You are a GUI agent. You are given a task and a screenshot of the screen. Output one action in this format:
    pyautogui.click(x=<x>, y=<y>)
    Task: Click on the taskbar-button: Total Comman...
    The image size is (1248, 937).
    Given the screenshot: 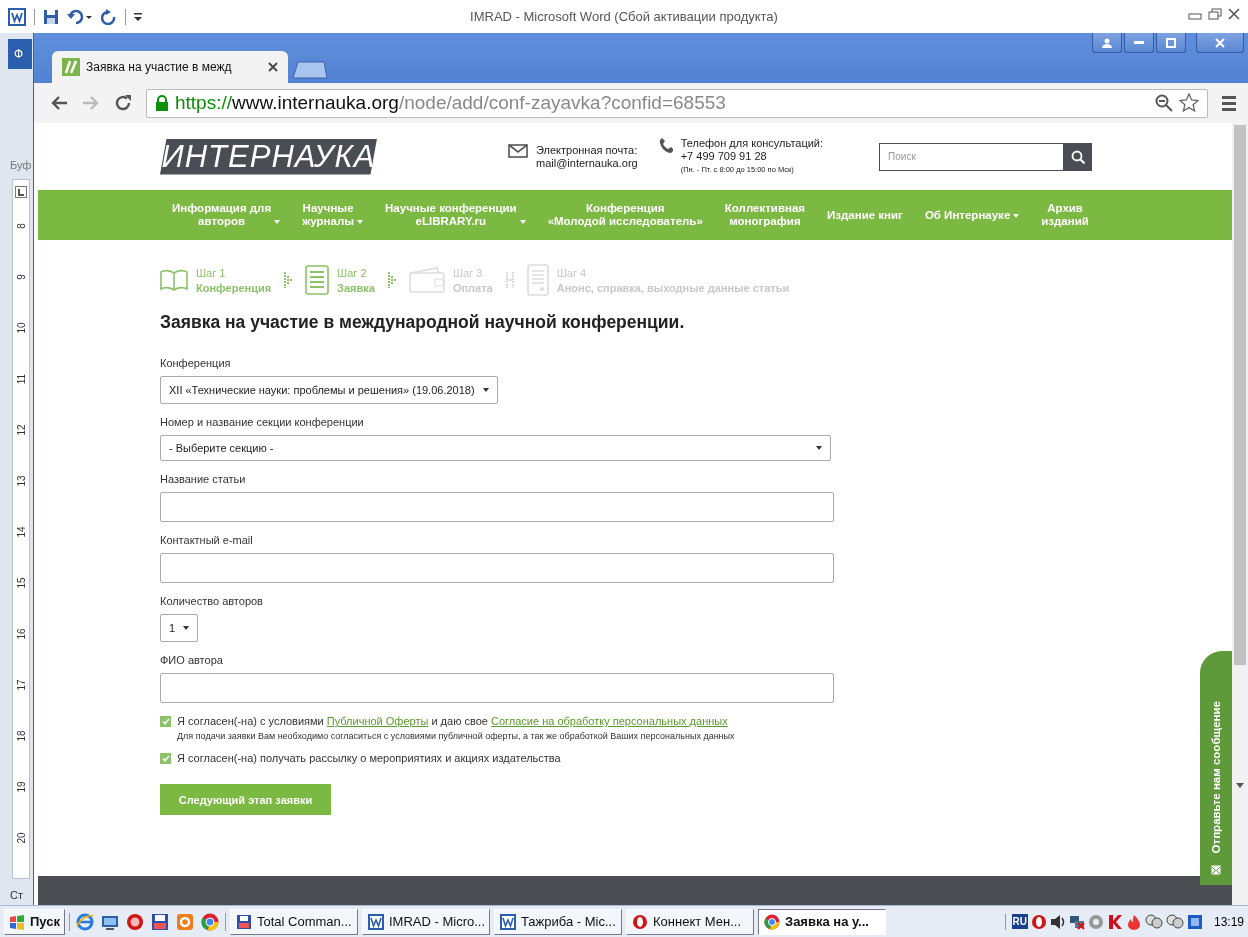 What is the action you would take?
    pyautogui.click(x=294, y=921)
    